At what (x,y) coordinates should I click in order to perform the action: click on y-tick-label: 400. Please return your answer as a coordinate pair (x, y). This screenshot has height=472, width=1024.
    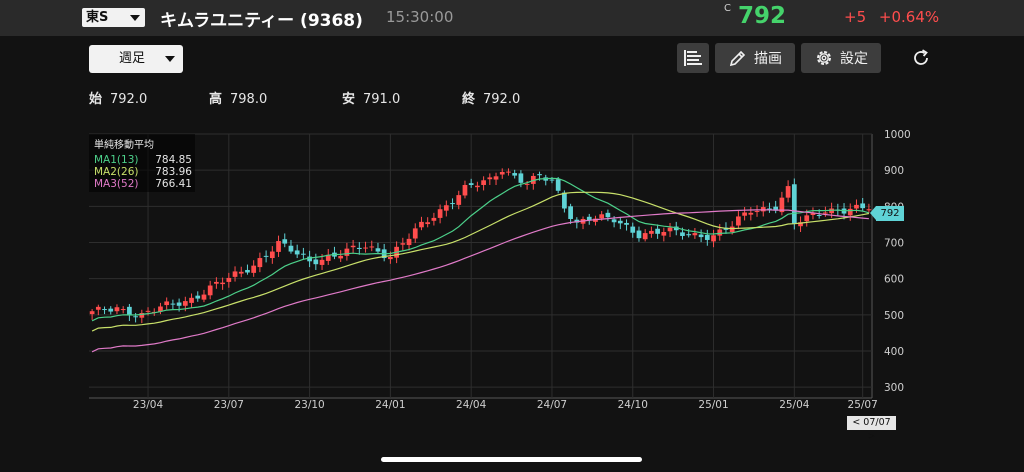
    Looking at the image, I should click on (894, 352).